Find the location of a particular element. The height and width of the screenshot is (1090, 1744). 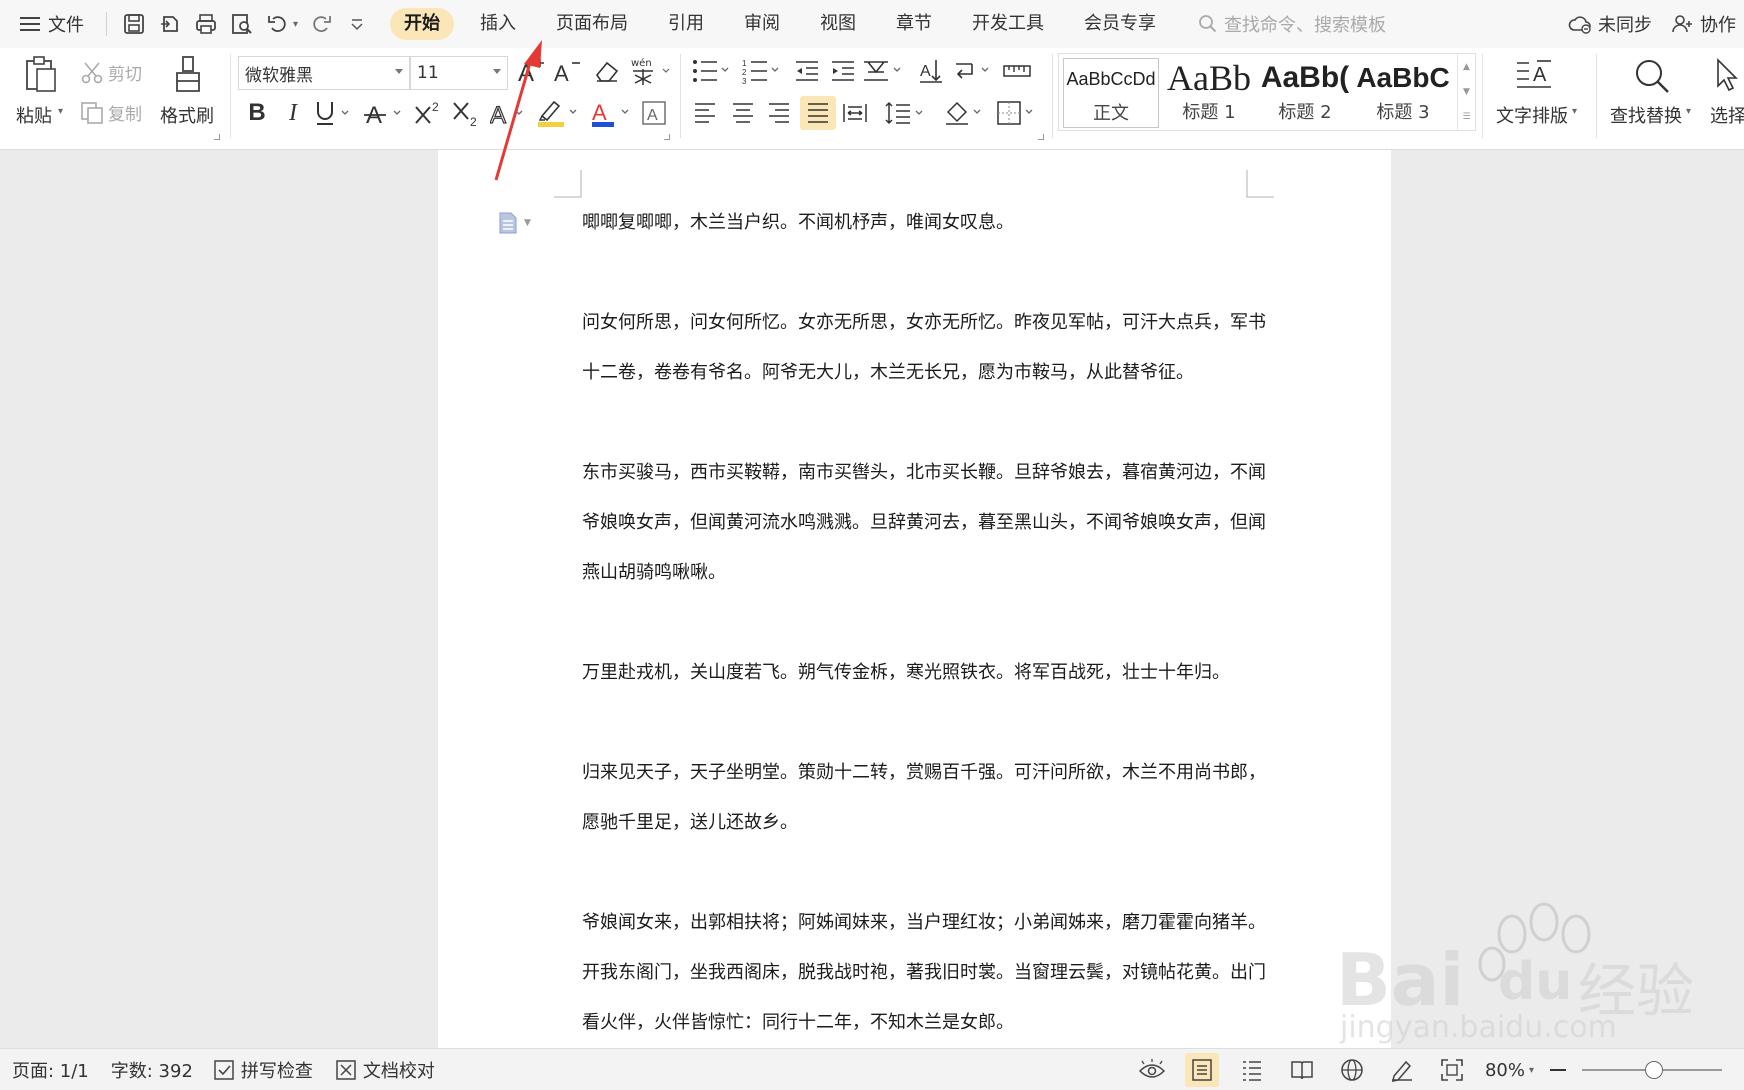

align-center-button is located at coordinates (743, 113).